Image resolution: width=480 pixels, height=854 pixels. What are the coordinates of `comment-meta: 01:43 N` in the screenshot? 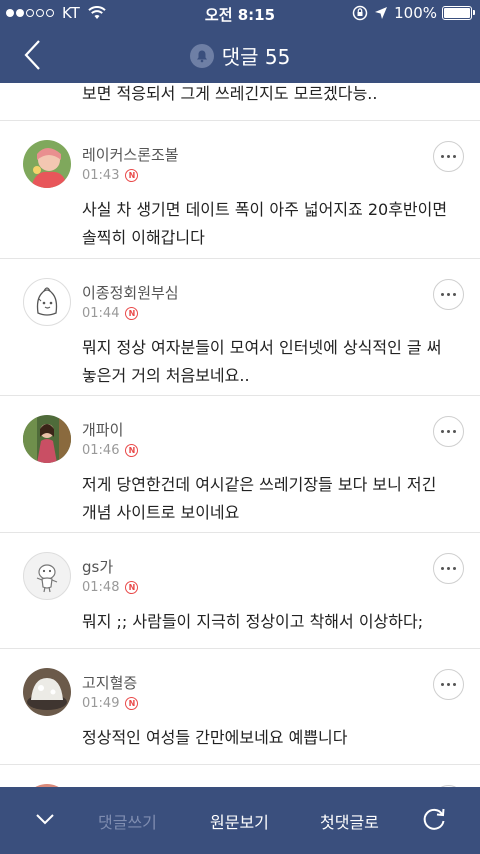 It's located at (110, 175).